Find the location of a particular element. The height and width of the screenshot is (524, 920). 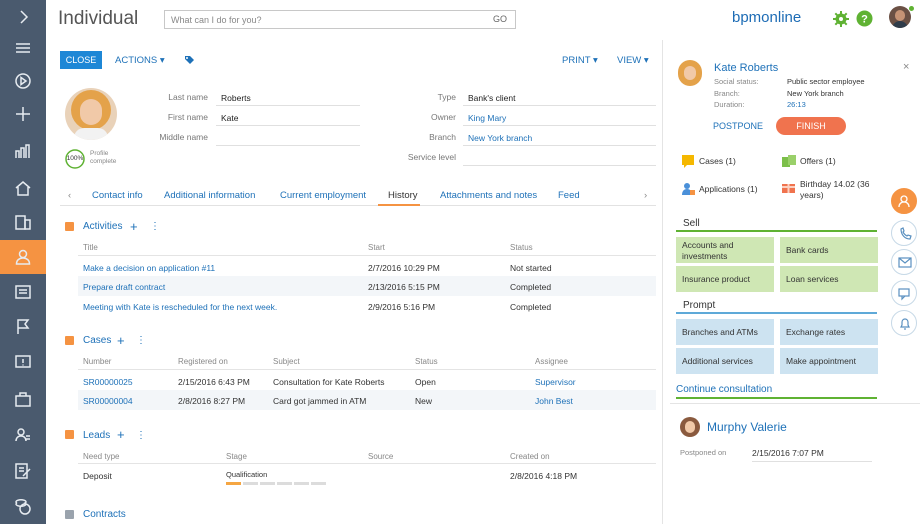

plus-icon is located at coordinates (23, 114).